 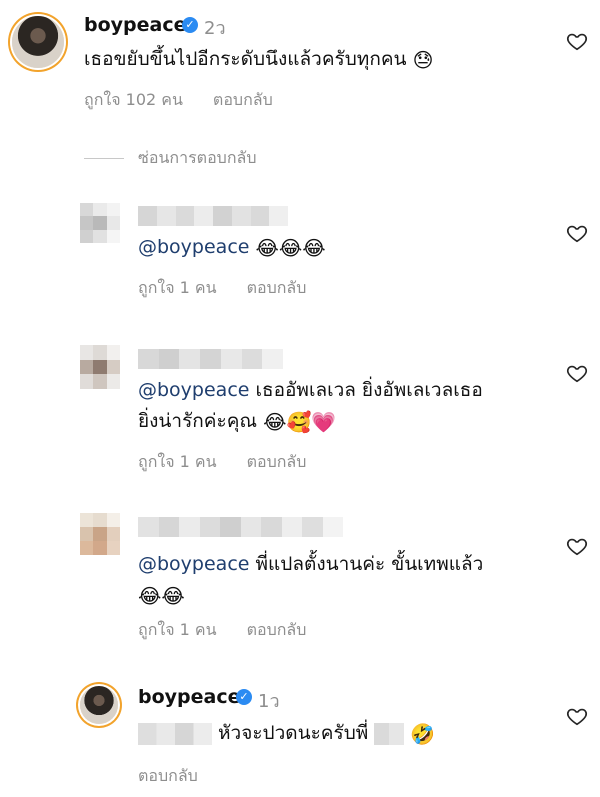 I want to click on sweat-emoji: 😓, so click(x=423, y=59).